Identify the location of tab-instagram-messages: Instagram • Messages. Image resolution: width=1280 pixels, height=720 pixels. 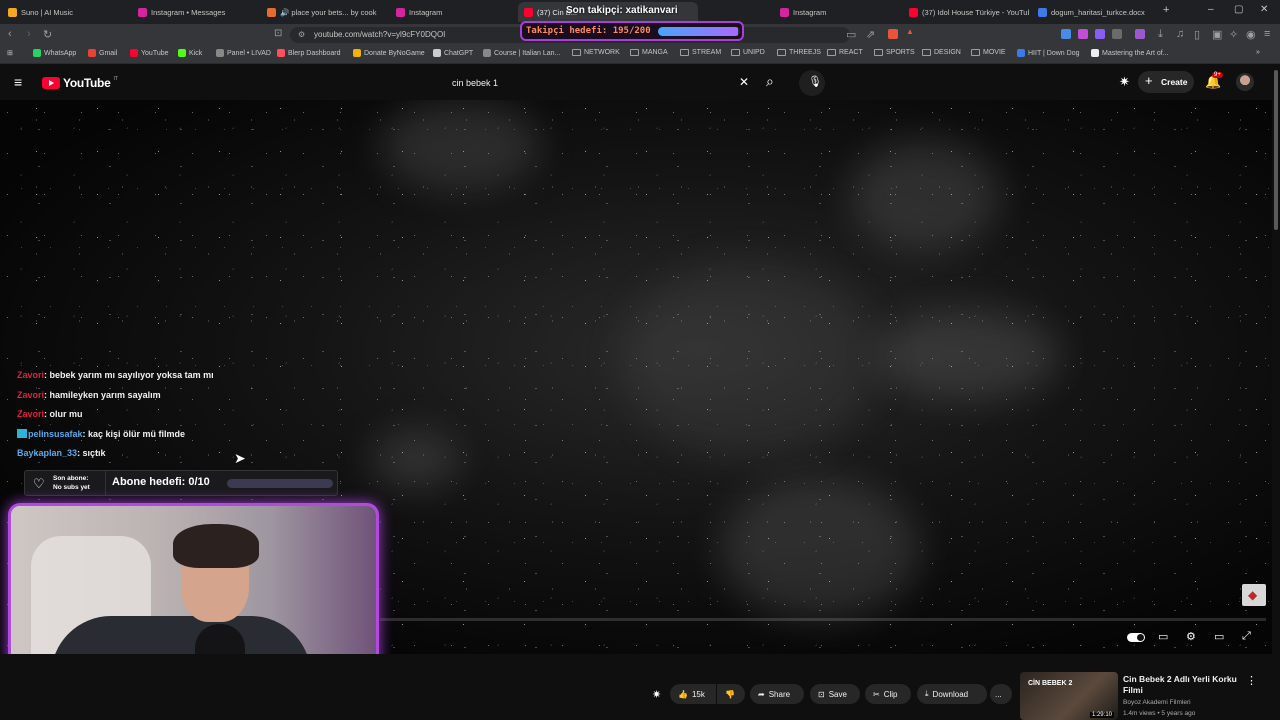
(198, 12).